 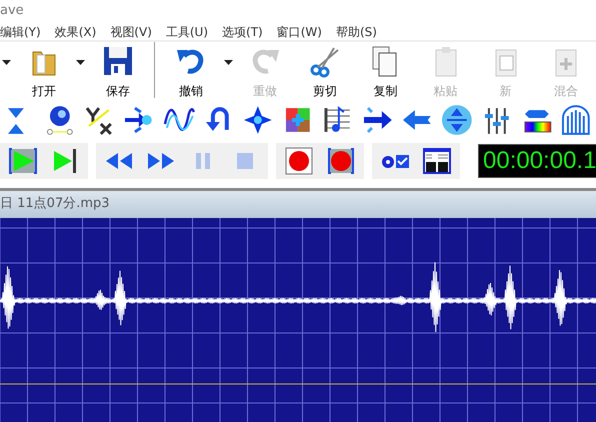 I want to click on record-selection-icon, so click(x=341, y=161).